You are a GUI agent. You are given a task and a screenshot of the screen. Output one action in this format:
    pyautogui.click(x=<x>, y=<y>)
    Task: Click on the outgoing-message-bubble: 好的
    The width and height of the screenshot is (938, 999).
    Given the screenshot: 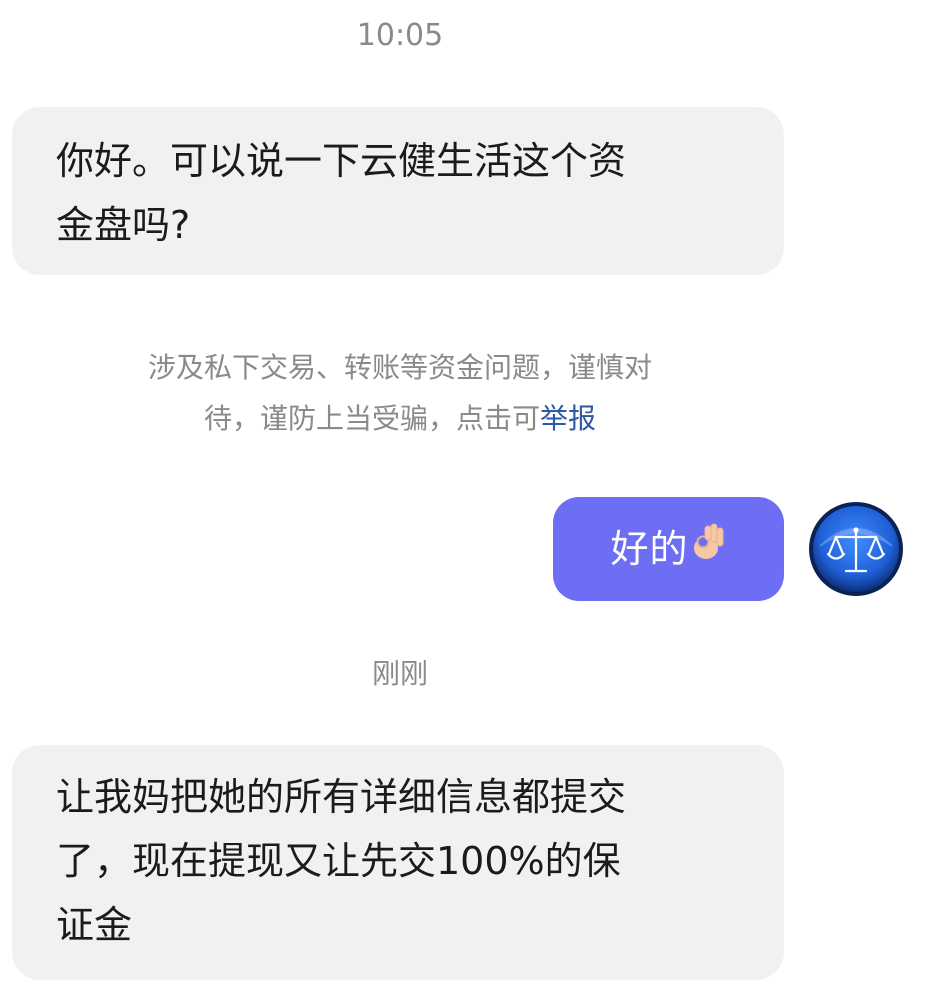 What is the action you would take?
    pyautogui.click(x=668, y=549)
    